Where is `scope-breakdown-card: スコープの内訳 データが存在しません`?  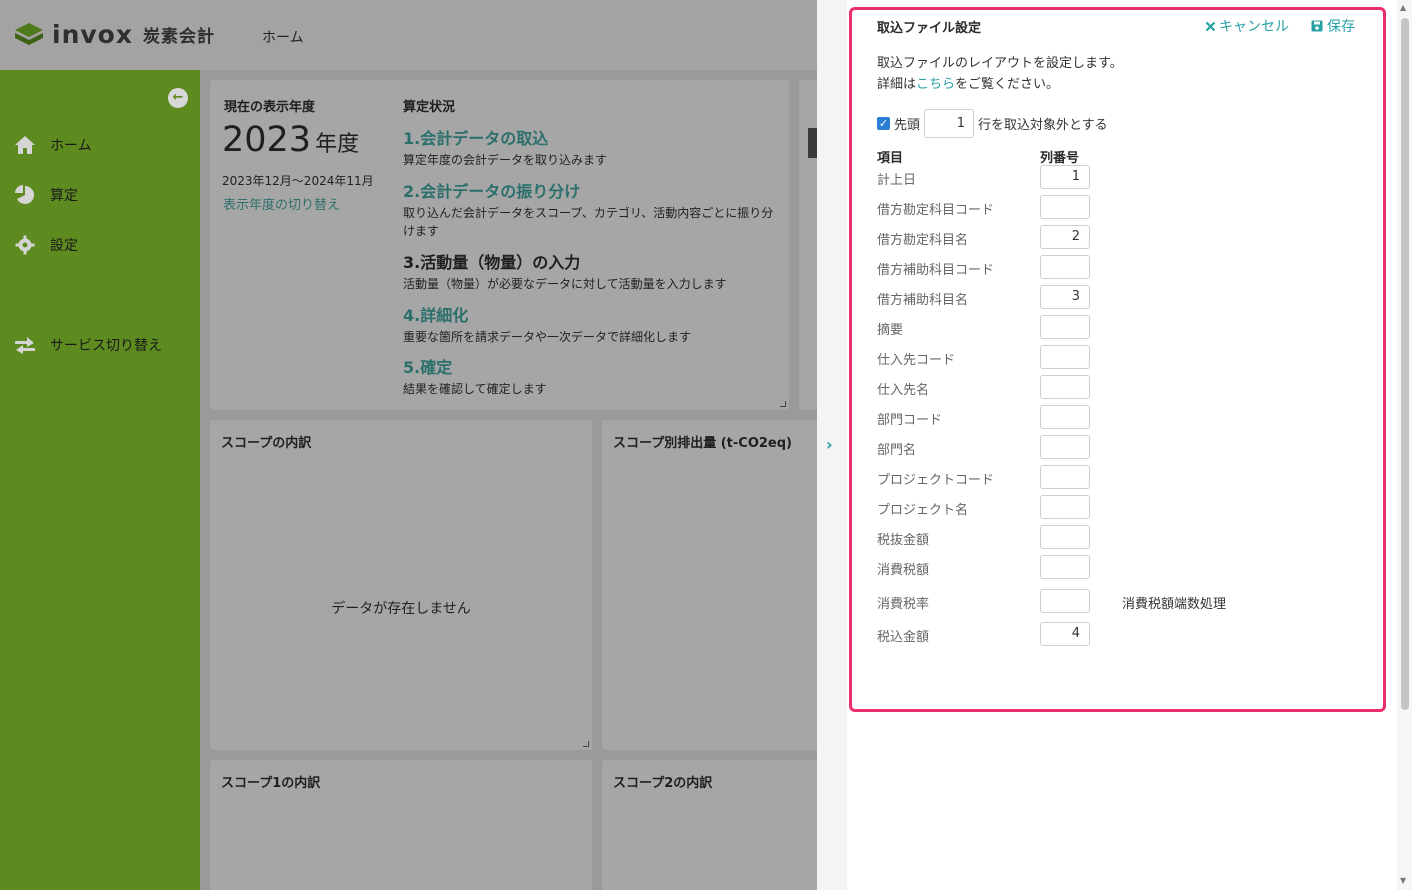
scope-breakdown-card: スコープの内訳 データが存在しません is located at coordinates (401, 585).